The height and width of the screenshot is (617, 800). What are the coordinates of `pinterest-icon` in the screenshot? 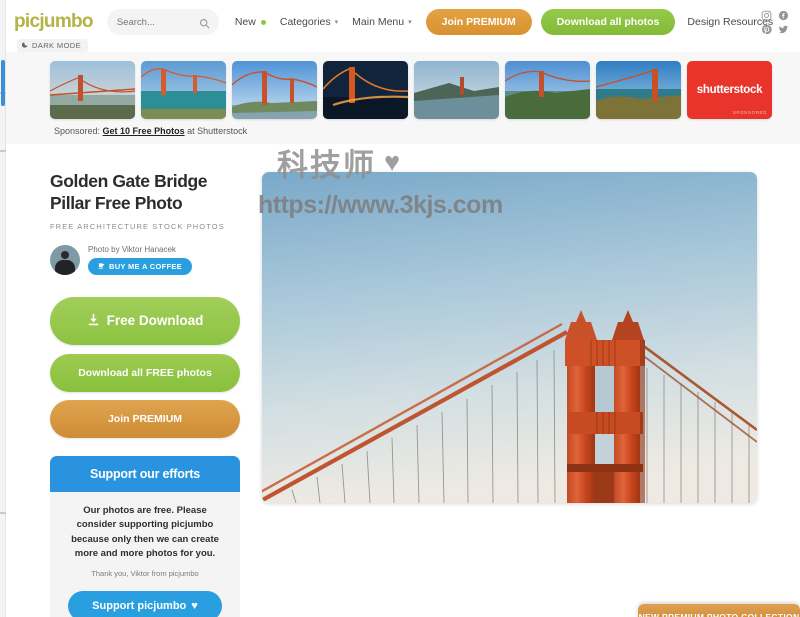 It's located at (766, 28).